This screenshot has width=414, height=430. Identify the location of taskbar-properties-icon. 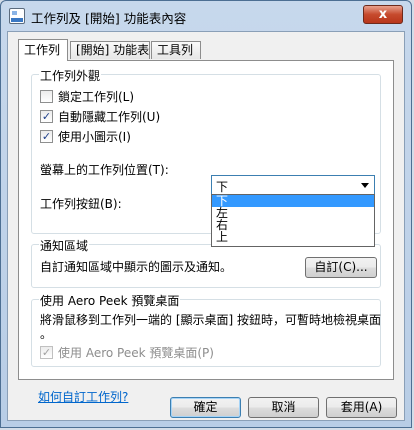
(17, 16).